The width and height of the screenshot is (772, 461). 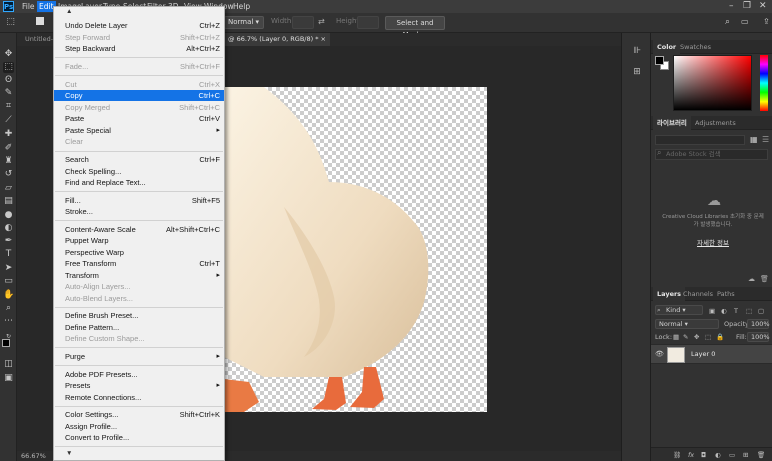 I want to click on quick-select-tool-icon: ✎, so click(x=8, y=93).